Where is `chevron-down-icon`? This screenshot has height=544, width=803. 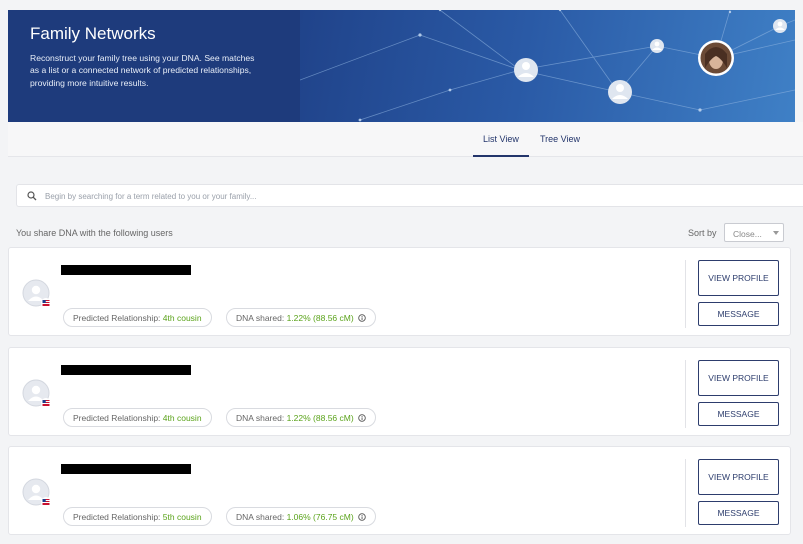 chevron-down-icon is located at coordinates (776, 233).